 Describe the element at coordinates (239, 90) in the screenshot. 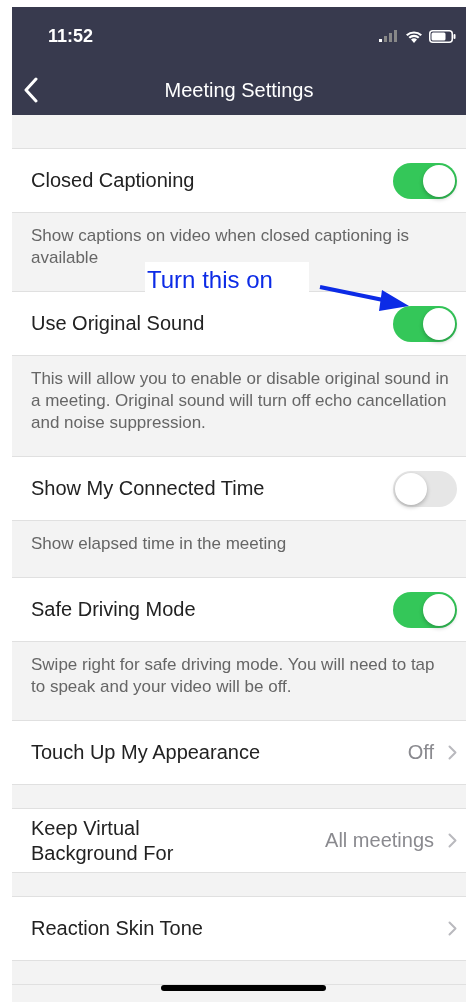

I see `screen-title: Meeting Settings` at that location.